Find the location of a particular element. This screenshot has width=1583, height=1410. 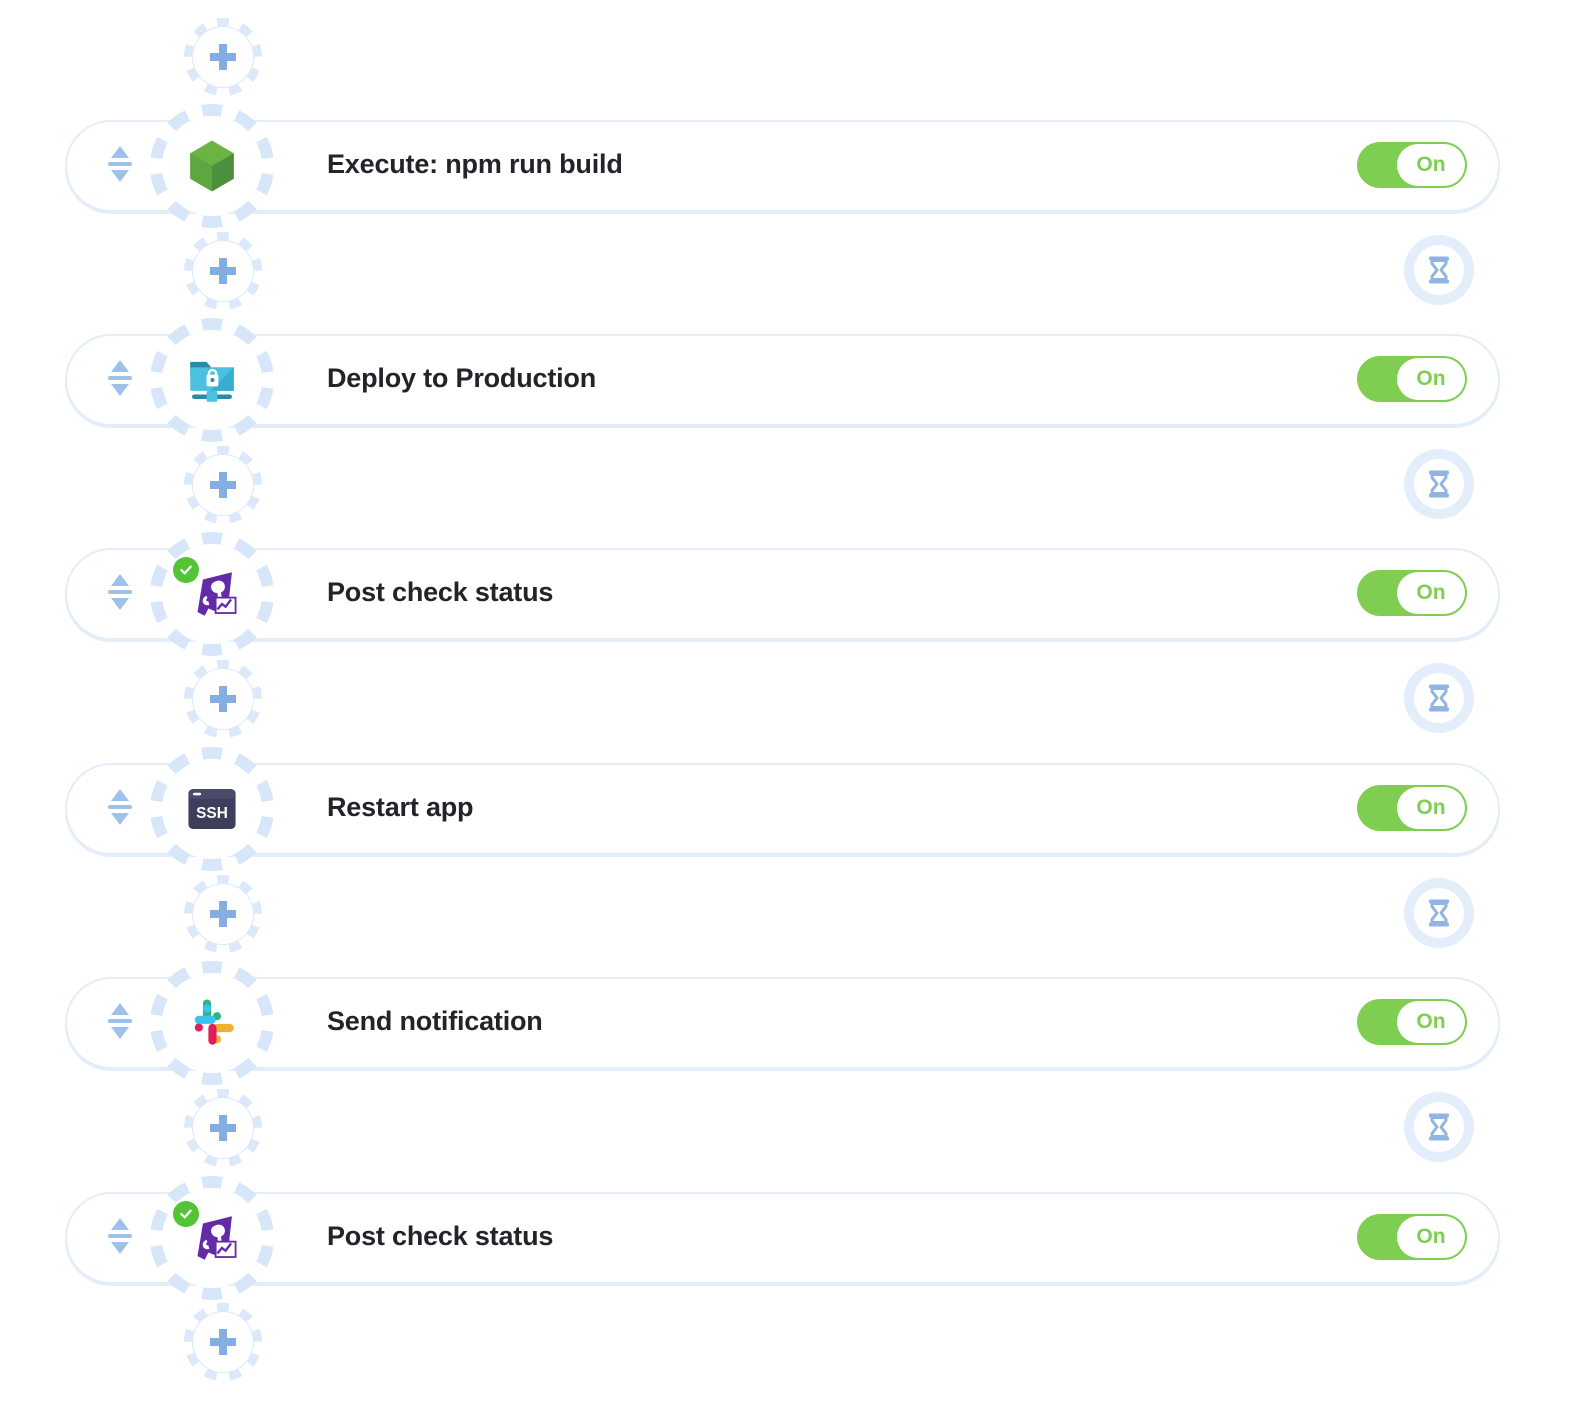

step-row: SSH Restart app On is located at coordinates (782, 809).